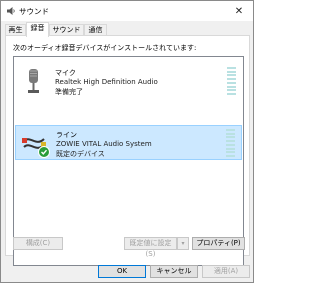 The width and height of the screenshot is (320, 283). I want to click on device-description: Realtek High Definition Audio, so click(106, 82).